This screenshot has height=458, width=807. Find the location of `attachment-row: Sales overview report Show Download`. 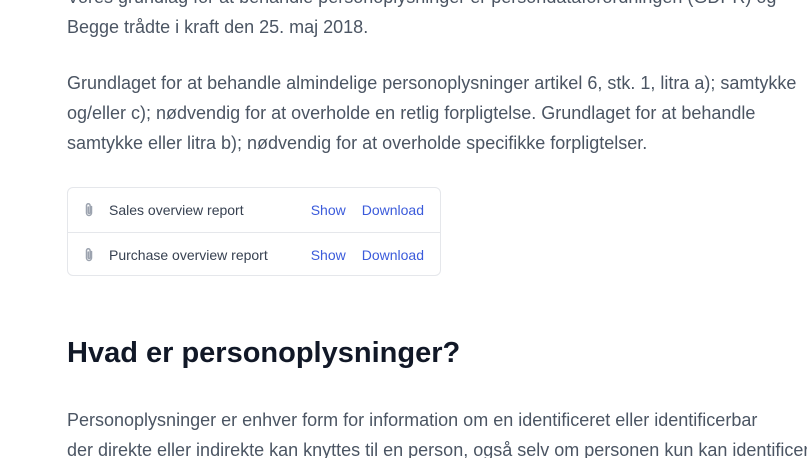

attachment-row: Sales overview report Show Download is located at coordinates (254, 210).